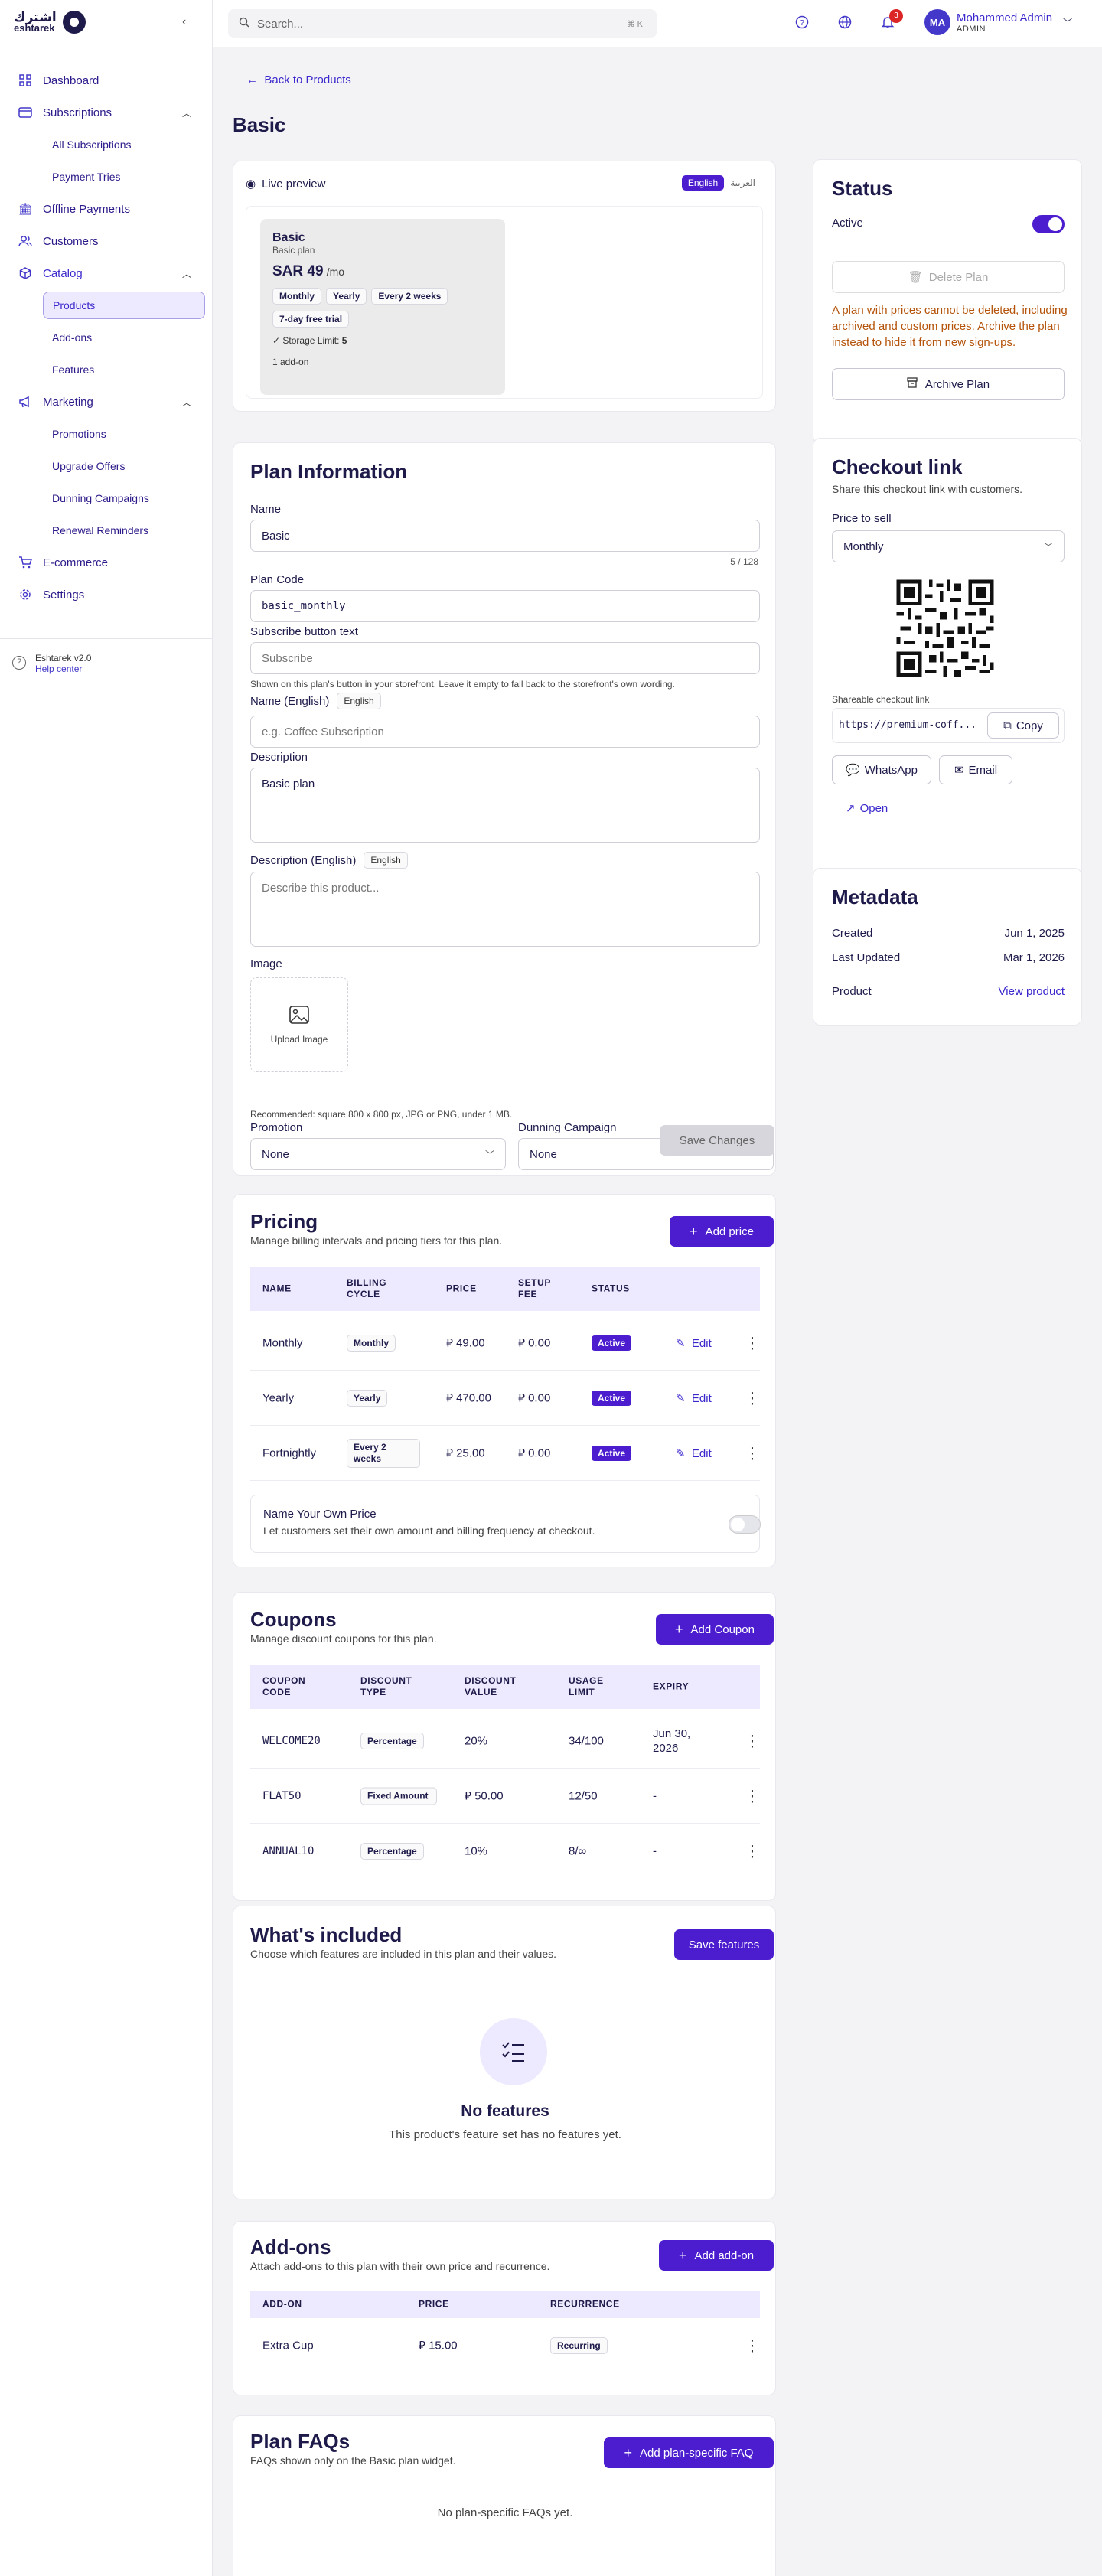  Describe the element at coordinates (1048, 547) in the screenshot. I see `chevron-down-icon: ﹀` at that location.